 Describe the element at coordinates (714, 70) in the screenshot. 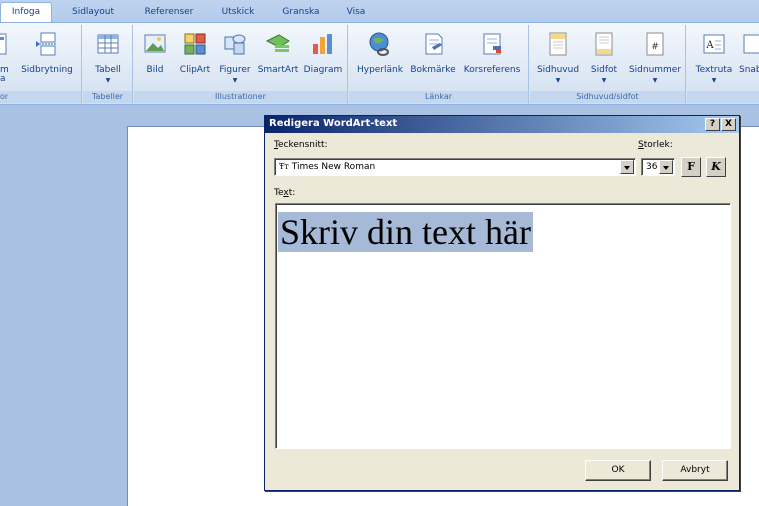

I see `textbox-label: Textruta` at that location.